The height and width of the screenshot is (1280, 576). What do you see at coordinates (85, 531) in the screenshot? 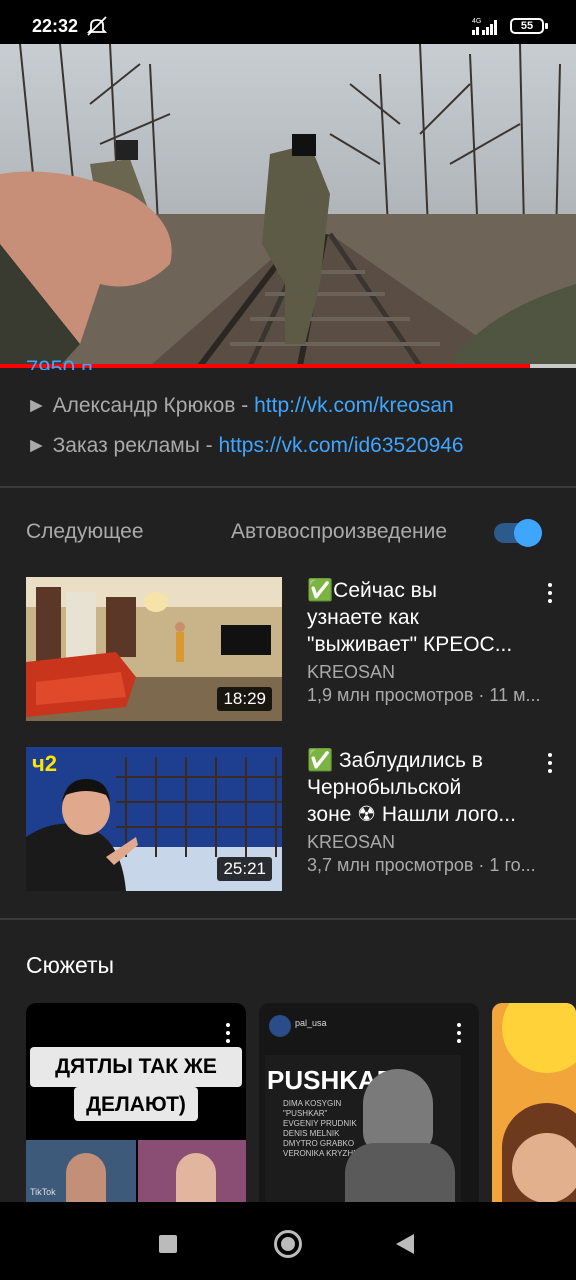
I see `up-next-label: Следующее` at bounding box center [85, 531].